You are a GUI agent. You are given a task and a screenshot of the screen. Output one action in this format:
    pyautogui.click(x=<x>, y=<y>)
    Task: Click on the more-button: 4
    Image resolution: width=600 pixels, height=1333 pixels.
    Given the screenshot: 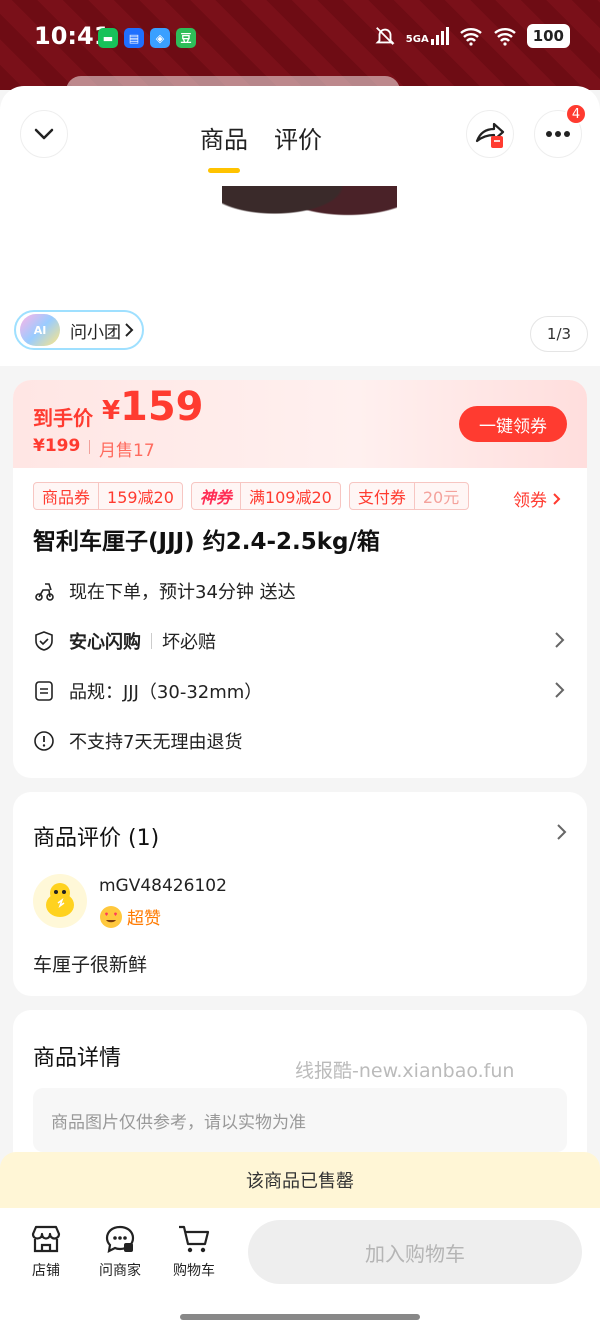 What is the action you would take?
    pyautogui.click(x=560, y=130)
    